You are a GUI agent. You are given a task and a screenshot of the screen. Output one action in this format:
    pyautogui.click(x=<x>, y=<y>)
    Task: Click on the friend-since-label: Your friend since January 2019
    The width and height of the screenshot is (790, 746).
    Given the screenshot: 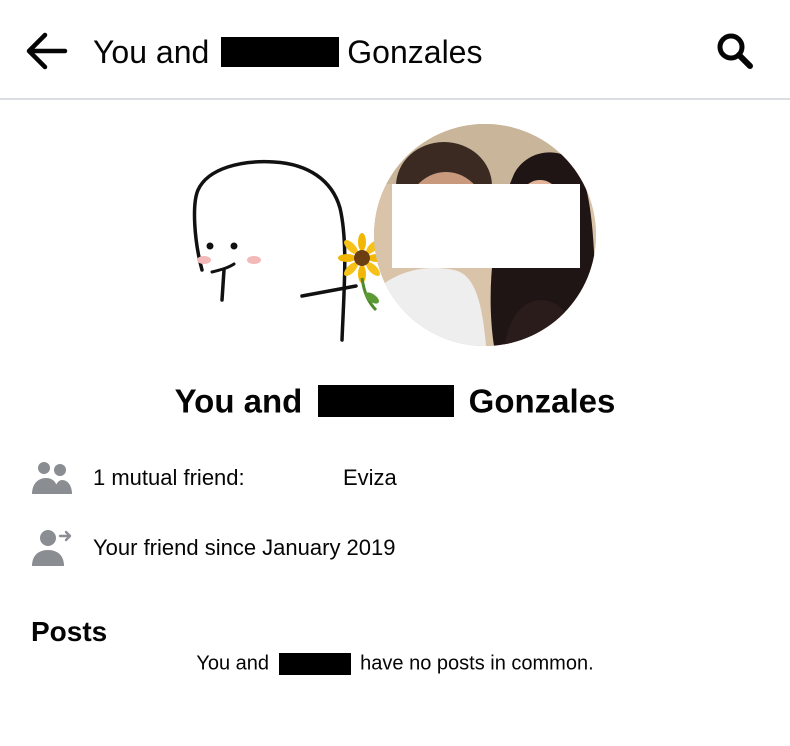 What is the action you would take?
    pyautogui.click(x=244, y=547)
    